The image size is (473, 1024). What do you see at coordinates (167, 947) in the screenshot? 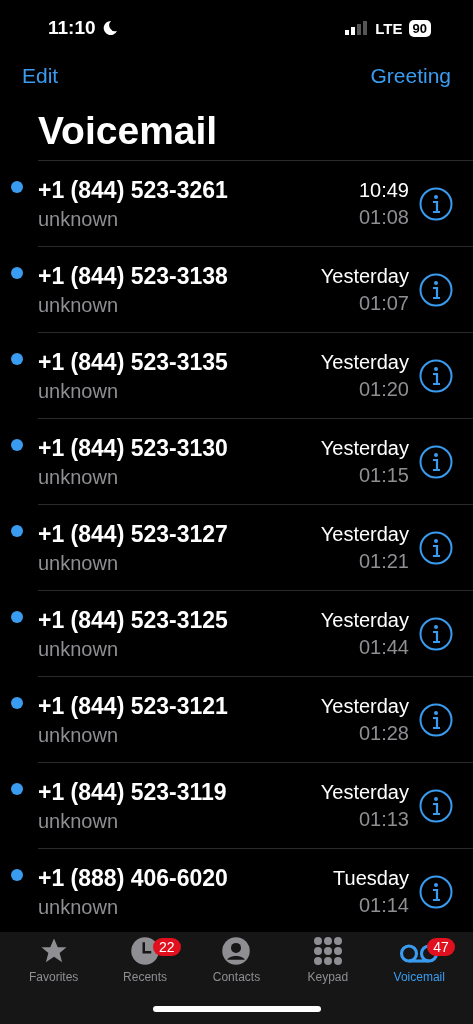
I see `count-badge: 22` at bounding box center [167, 947].